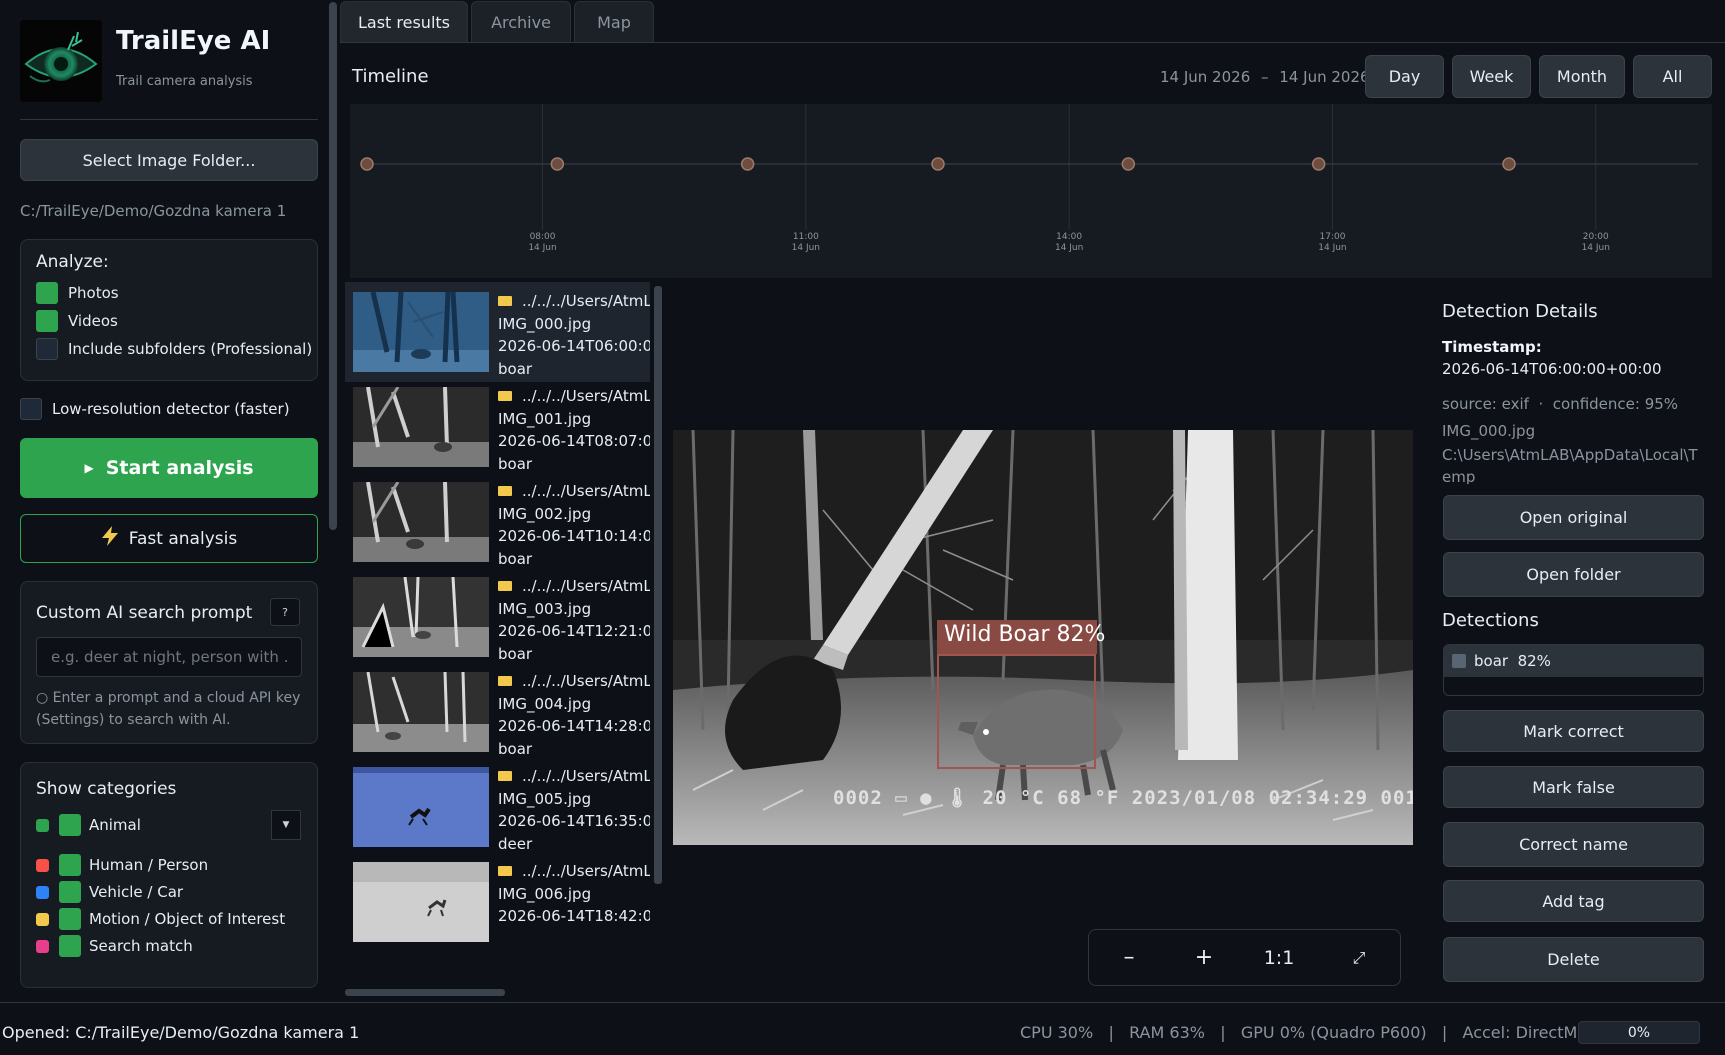 The image size is (1725, 1055). I want to click on results-horizontal-scrollbar, so click(425, 992).